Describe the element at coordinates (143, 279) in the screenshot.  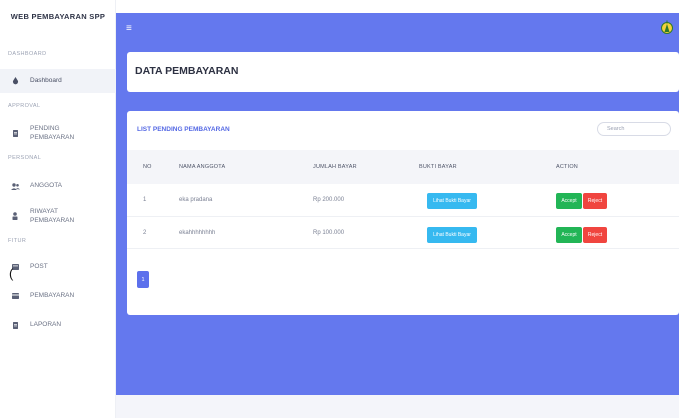
I see `pagination-page-1: 1` at that location.